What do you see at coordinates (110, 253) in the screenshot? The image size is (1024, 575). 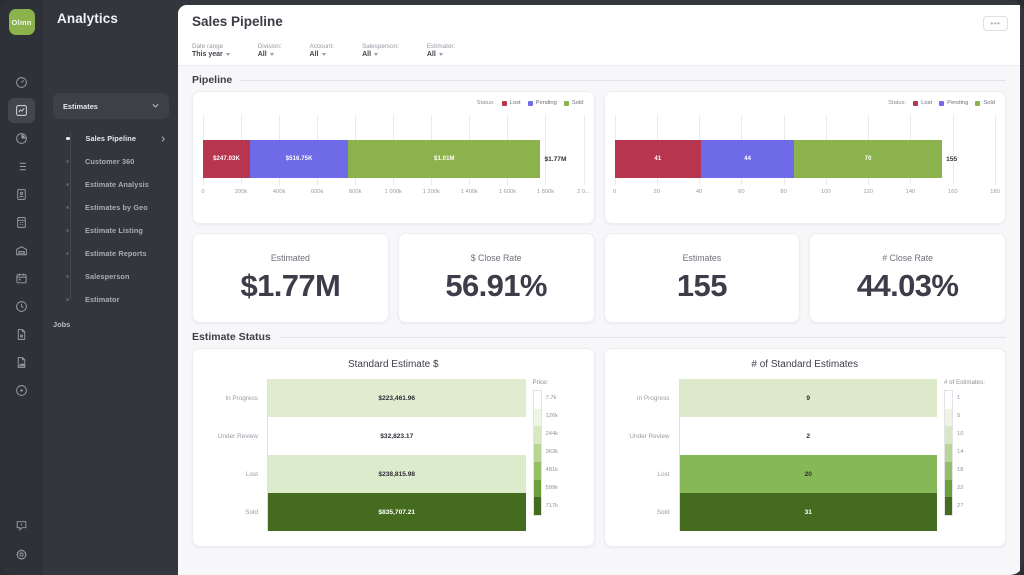 I see `sidebar-item-estimate-reports: Estimate Reports` at bounding box center [110, 253].